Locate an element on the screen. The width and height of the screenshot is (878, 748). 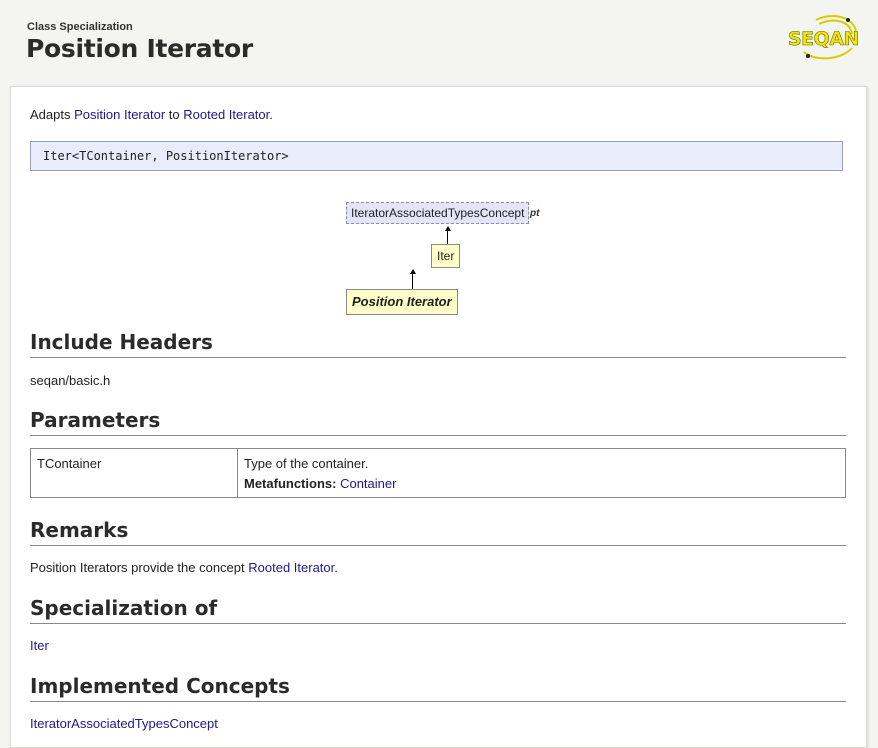
diagram-node-iter: Iter is located at coordinates (446, 256).